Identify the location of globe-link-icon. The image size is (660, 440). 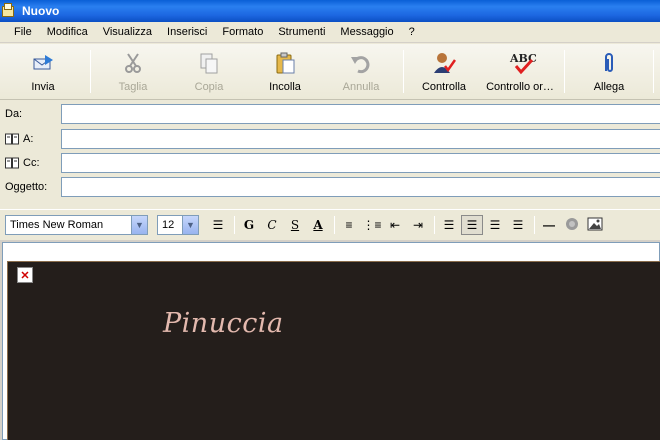
(572, 225).